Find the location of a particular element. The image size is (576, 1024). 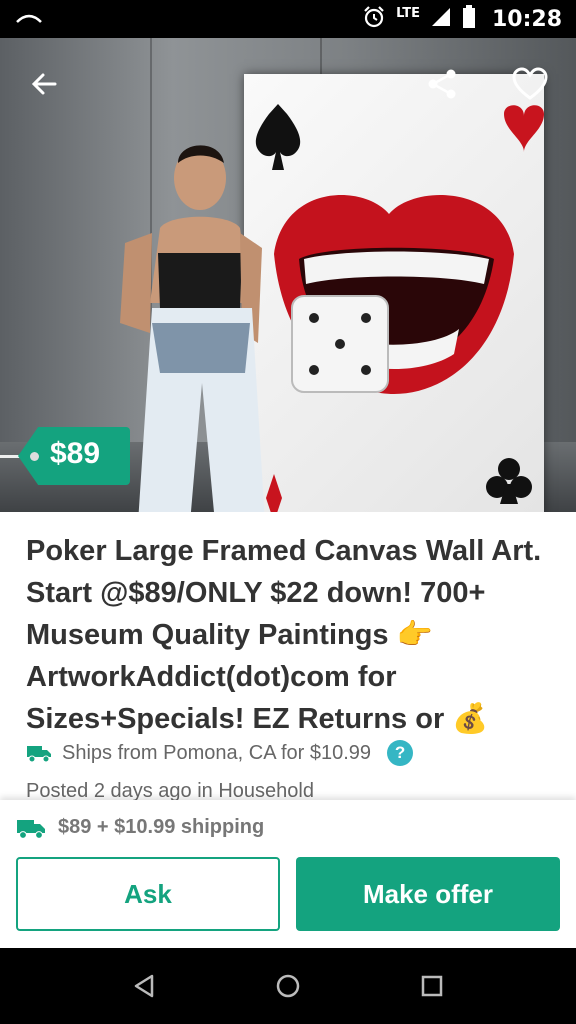

back-arrow-icon is located at coordinates (44, 84).